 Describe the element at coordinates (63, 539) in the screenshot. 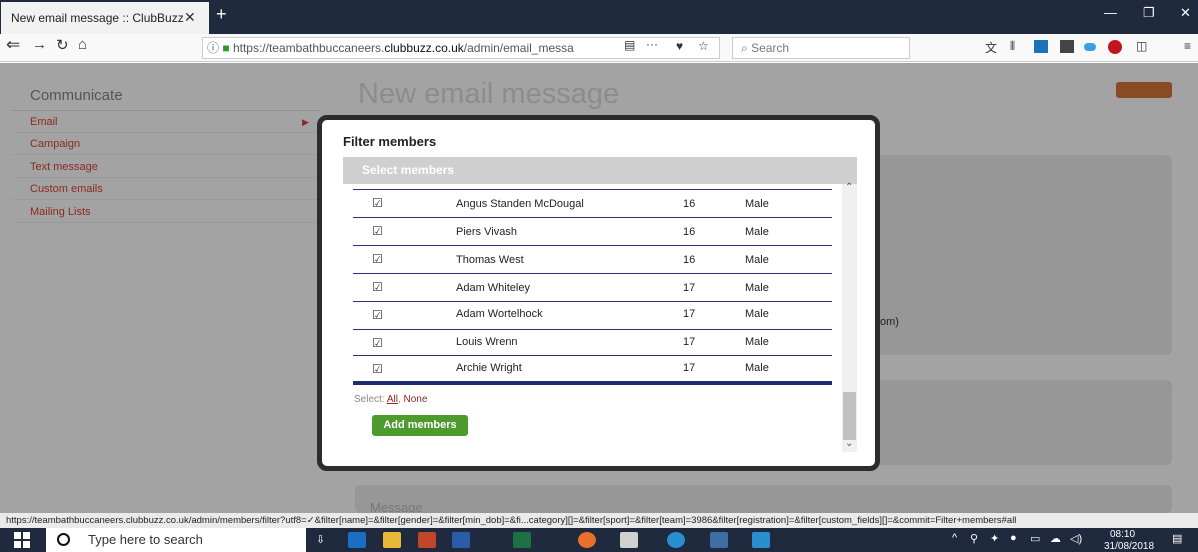

I see `cortana-icon` at that location.